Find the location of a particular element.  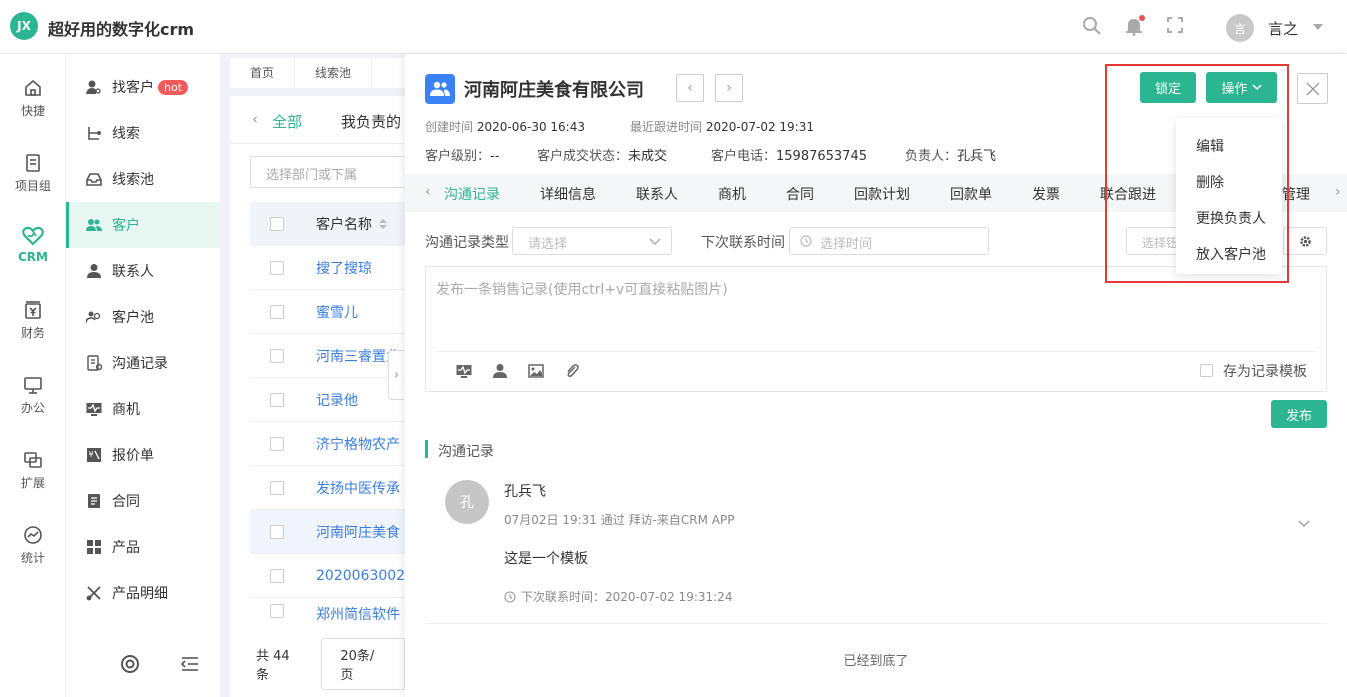

crumb-home: 首页 is located at coordinates (263, 73).